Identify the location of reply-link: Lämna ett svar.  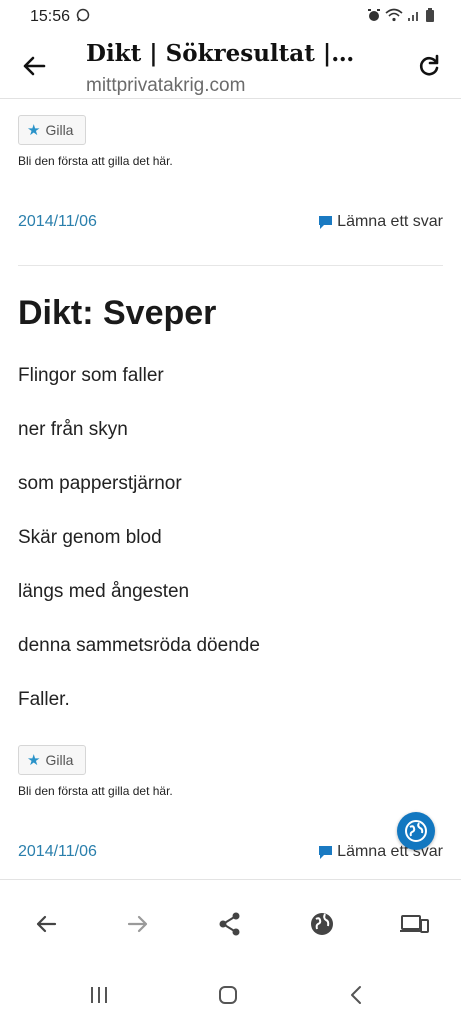
(380, 222).